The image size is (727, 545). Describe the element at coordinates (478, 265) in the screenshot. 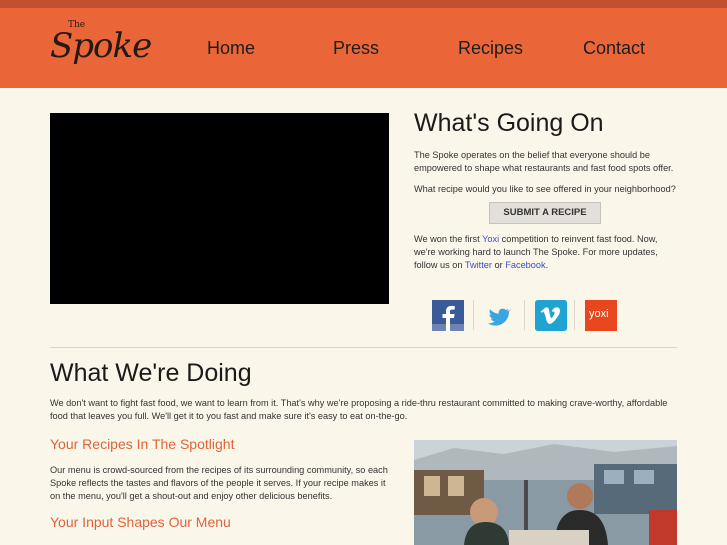

I see `twitter-link: Twitter` at that location.